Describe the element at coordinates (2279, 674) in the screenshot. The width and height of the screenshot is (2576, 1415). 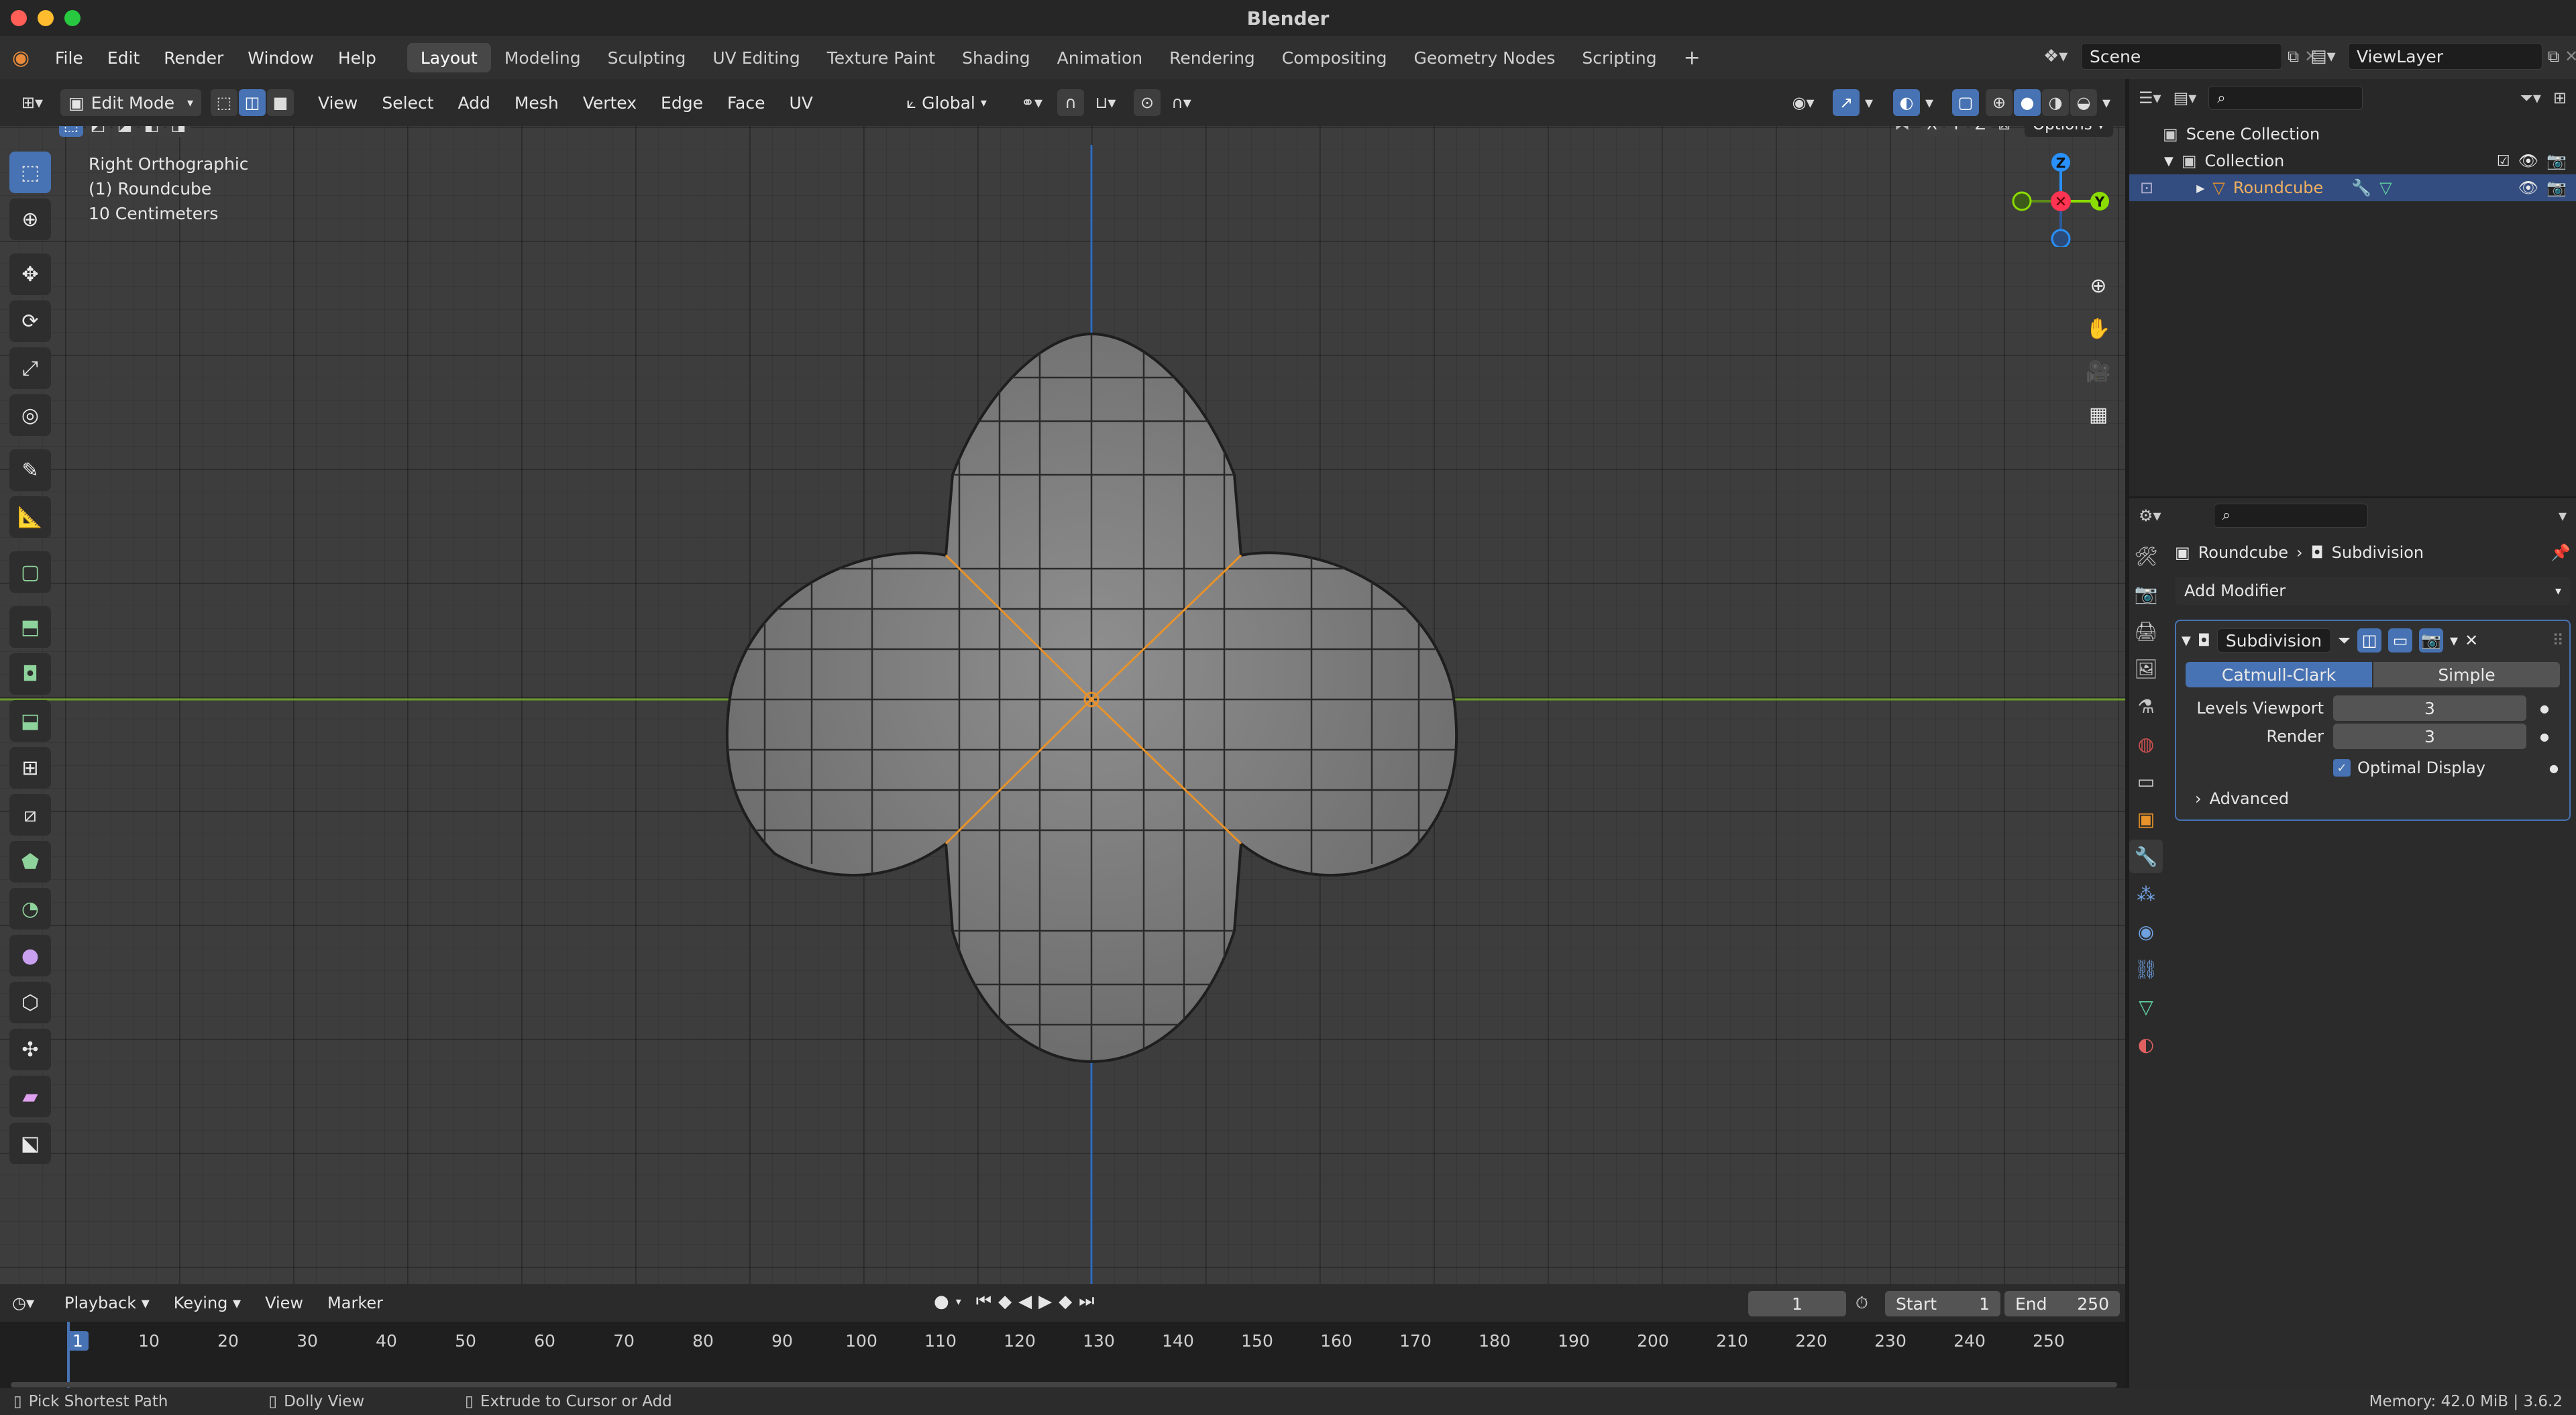
I see `catmull-clark-option: Catmull-Clark` at that location.